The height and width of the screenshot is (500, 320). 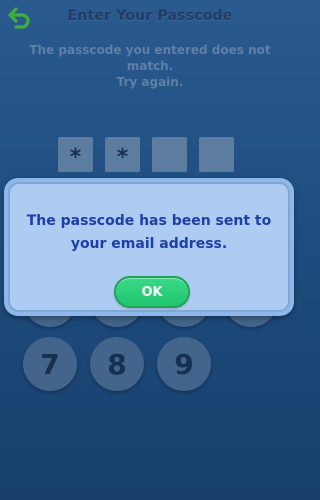 I want to click on ok-button: OK, so click(x=152, y=292).